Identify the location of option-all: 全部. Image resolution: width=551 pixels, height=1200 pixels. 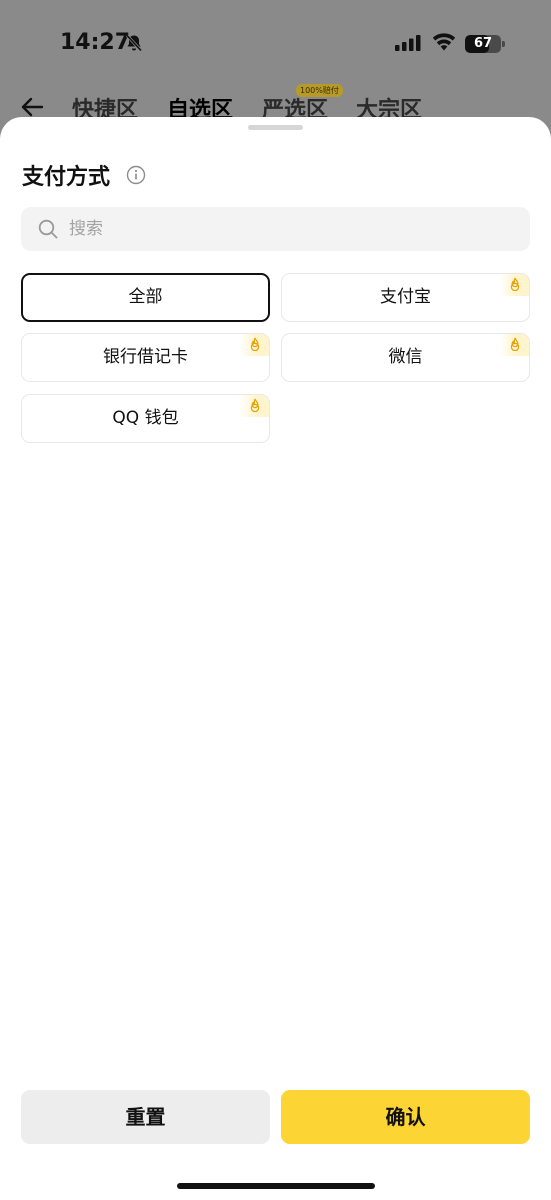
(145, 297).